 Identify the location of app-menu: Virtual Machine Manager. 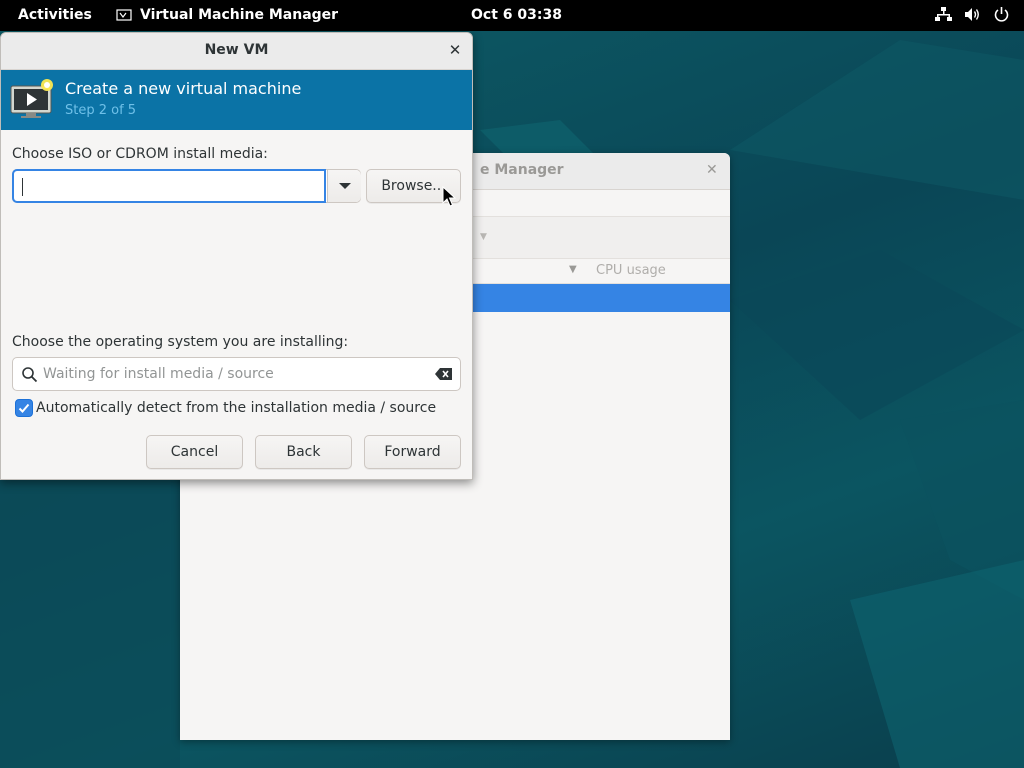
(227, 15).